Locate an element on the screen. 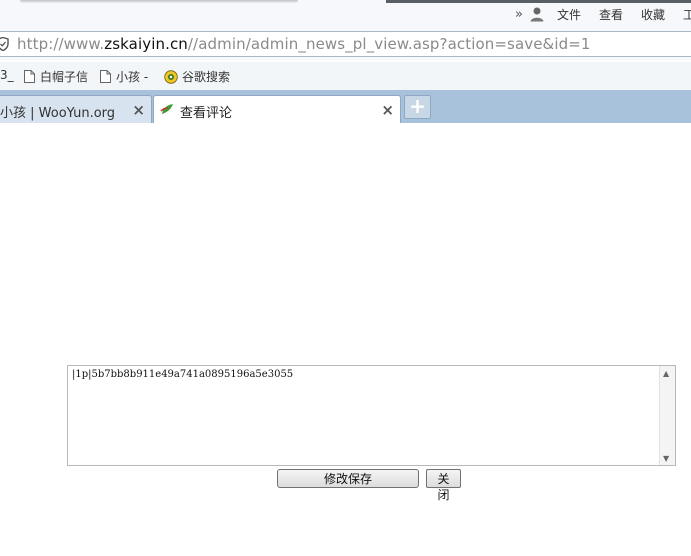  bookmark-item: 小孩 - is located at coordinates (124, 76).